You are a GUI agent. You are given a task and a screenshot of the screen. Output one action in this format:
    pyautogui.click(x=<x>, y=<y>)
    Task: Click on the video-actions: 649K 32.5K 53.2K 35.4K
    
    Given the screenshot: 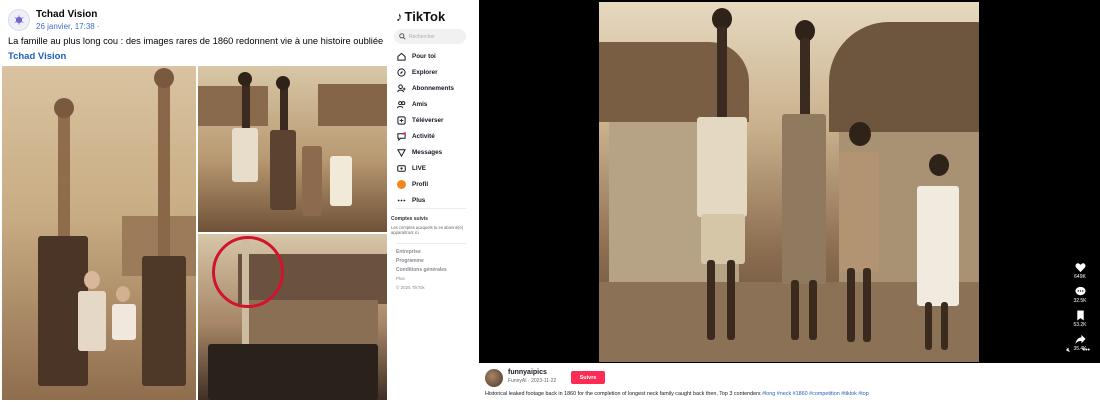 What is the action you would take?
    pyautogui.click(x=1080, y=310)
    